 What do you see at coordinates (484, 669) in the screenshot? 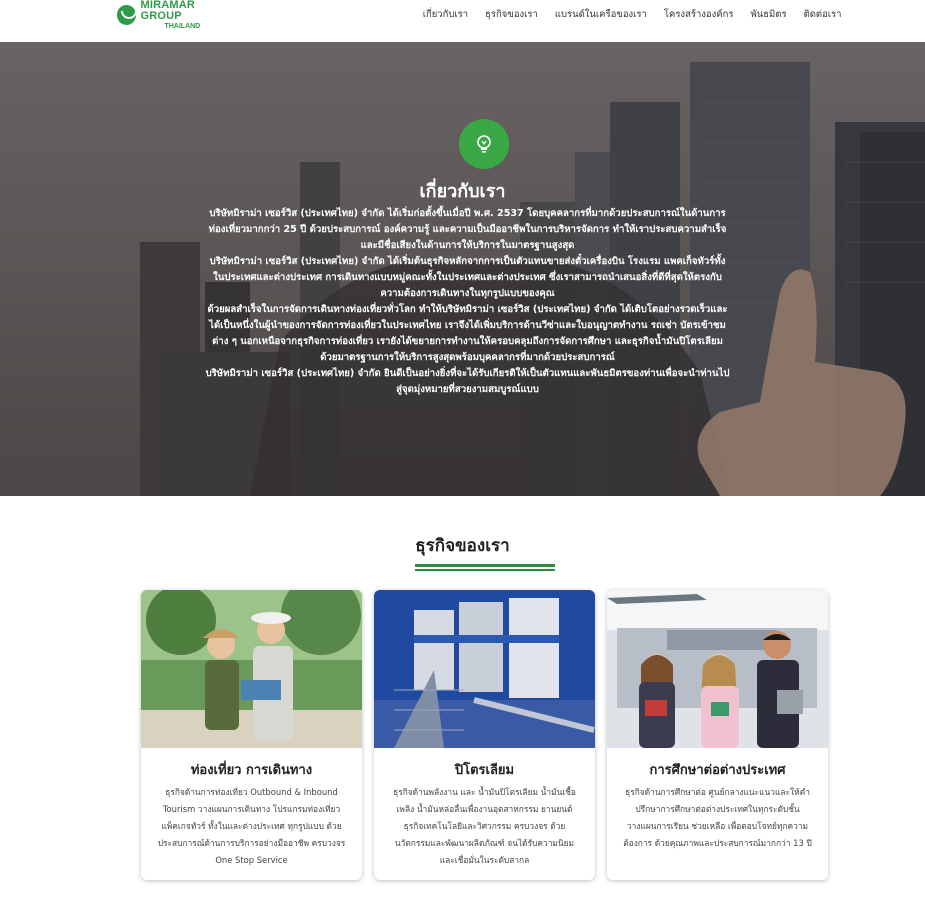
I see `petroleum-card-image` at bounding box center [484, 669].